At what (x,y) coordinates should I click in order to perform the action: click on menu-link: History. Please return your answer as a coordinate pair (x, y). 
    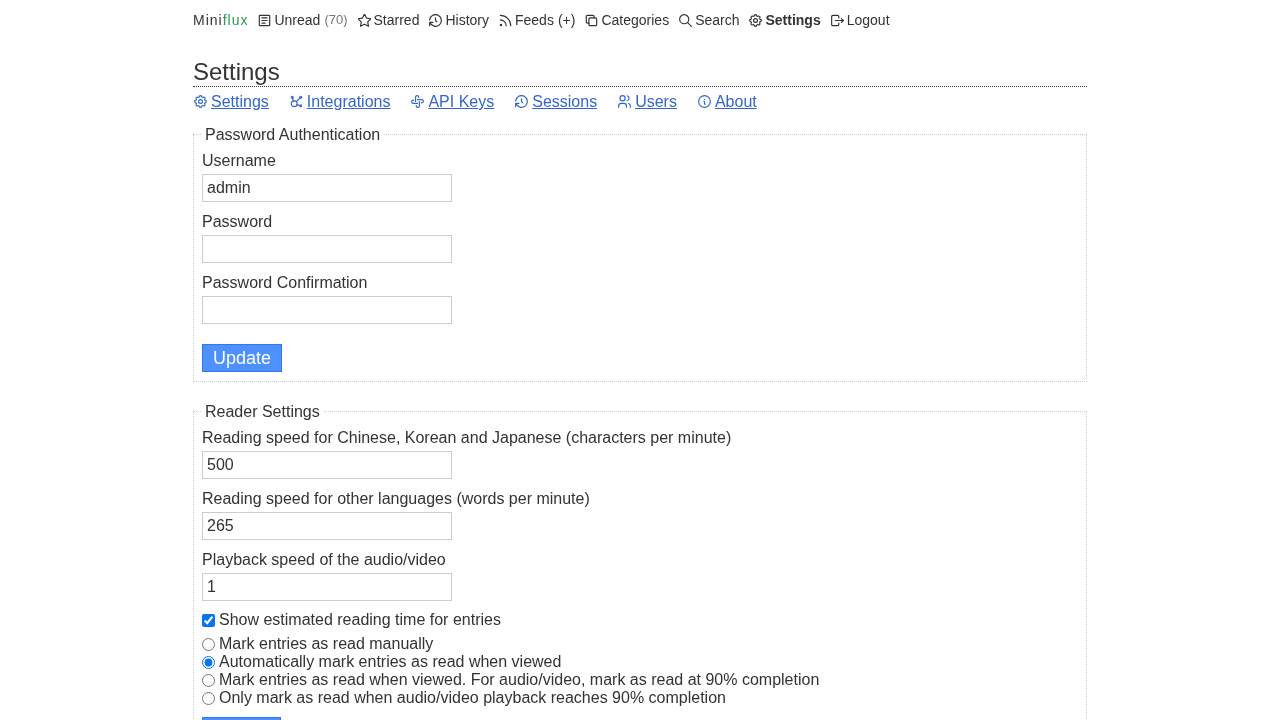
    Looking at the image, I should click on (459, 20).